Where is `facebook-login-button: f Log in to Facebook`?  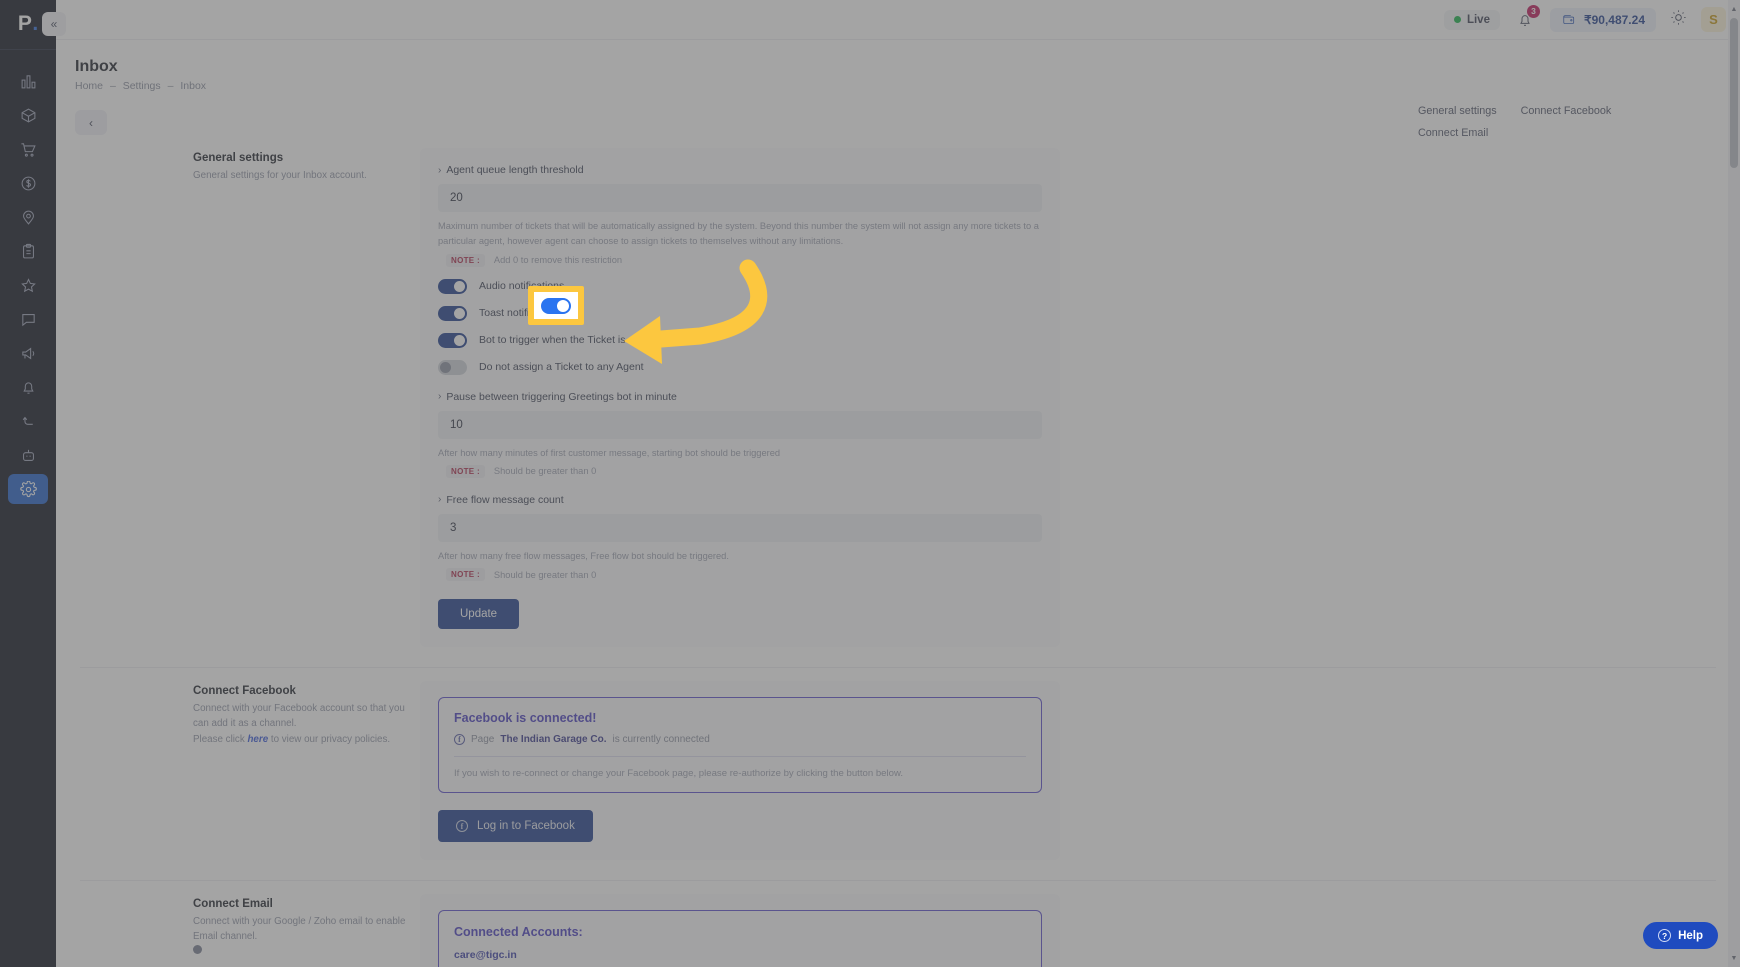
facebook-login-button: f Log in to Facebook is located at coordinates (515, 826).